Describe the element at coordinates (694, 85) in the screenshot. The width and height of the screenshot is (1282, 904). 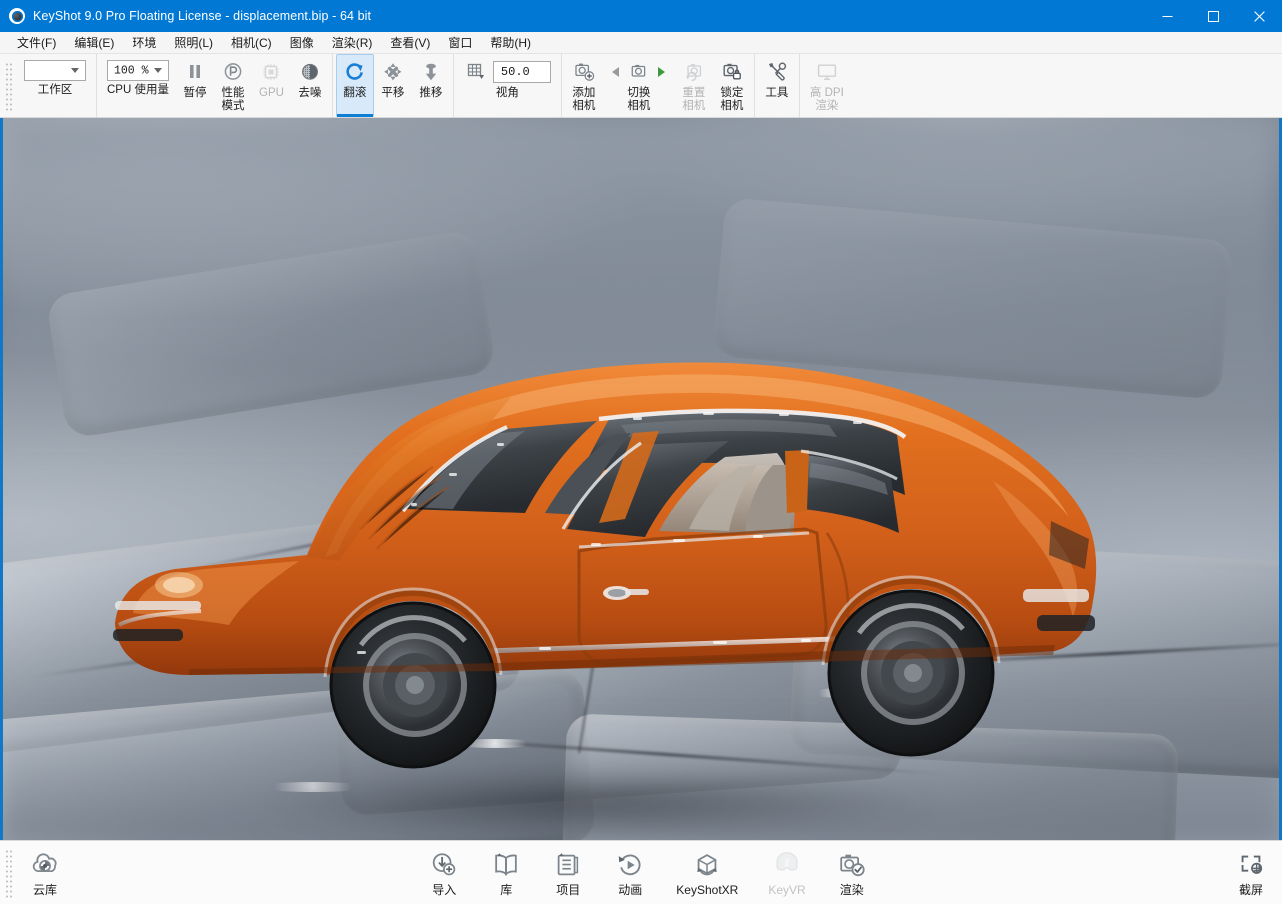
I see `reset-camera-button: 重置 相机` at that location.